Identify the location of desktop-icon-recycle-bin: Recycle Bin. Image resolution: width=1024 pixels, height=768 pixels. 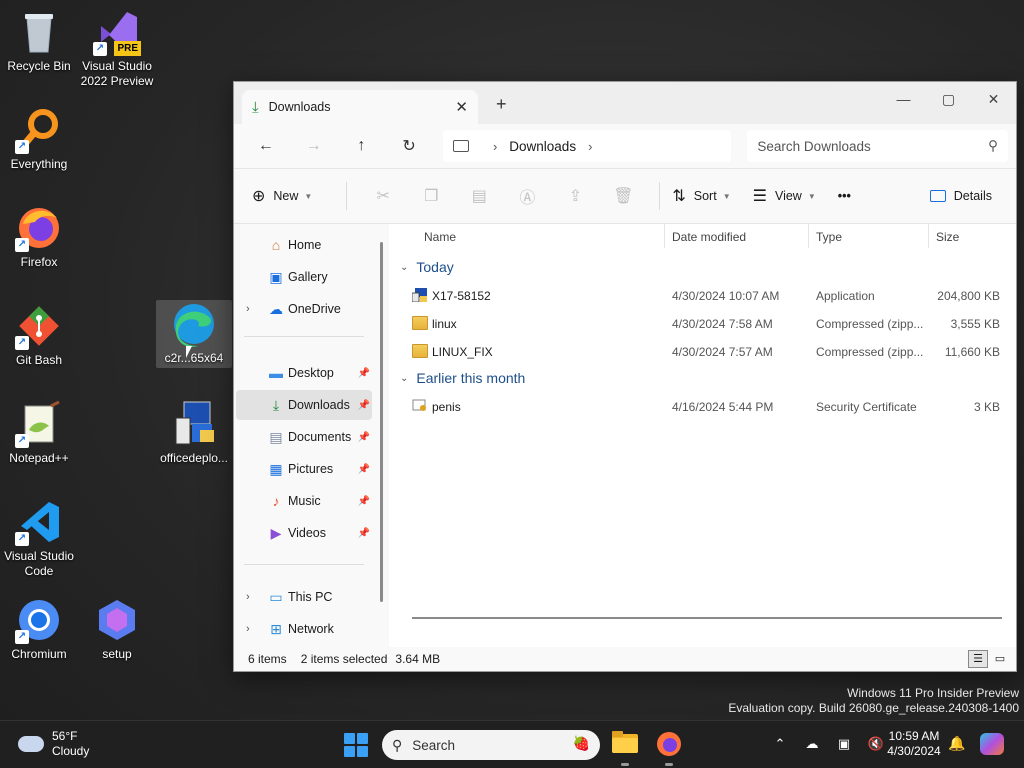
(39, 41).